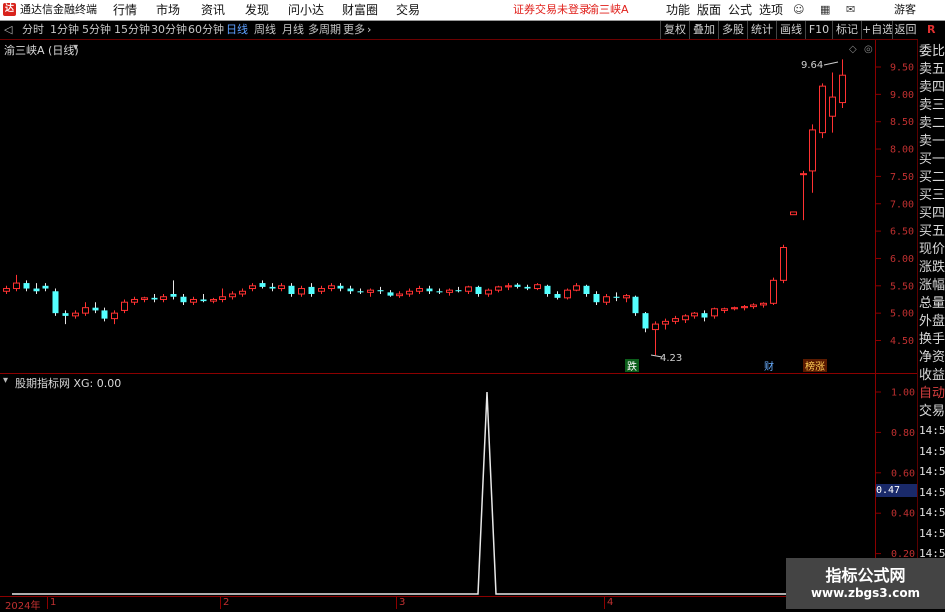  What do you see at coordinates (64, 30) in the screenshot?
I see `period-1min: 1分钟` at bounding box center [64, 30].